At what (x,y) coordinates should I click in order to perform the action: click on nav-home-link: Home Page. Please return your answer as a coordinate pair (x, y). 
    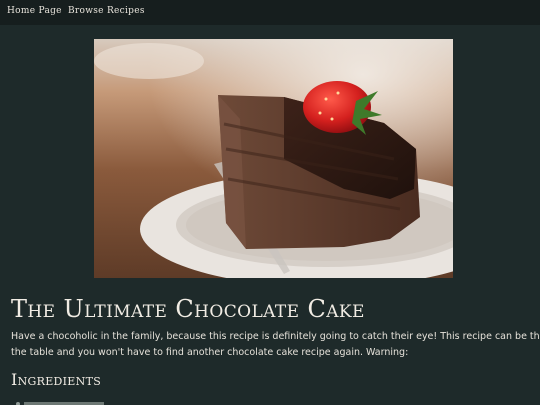
    Looking at the image, I should click on (34, 11).